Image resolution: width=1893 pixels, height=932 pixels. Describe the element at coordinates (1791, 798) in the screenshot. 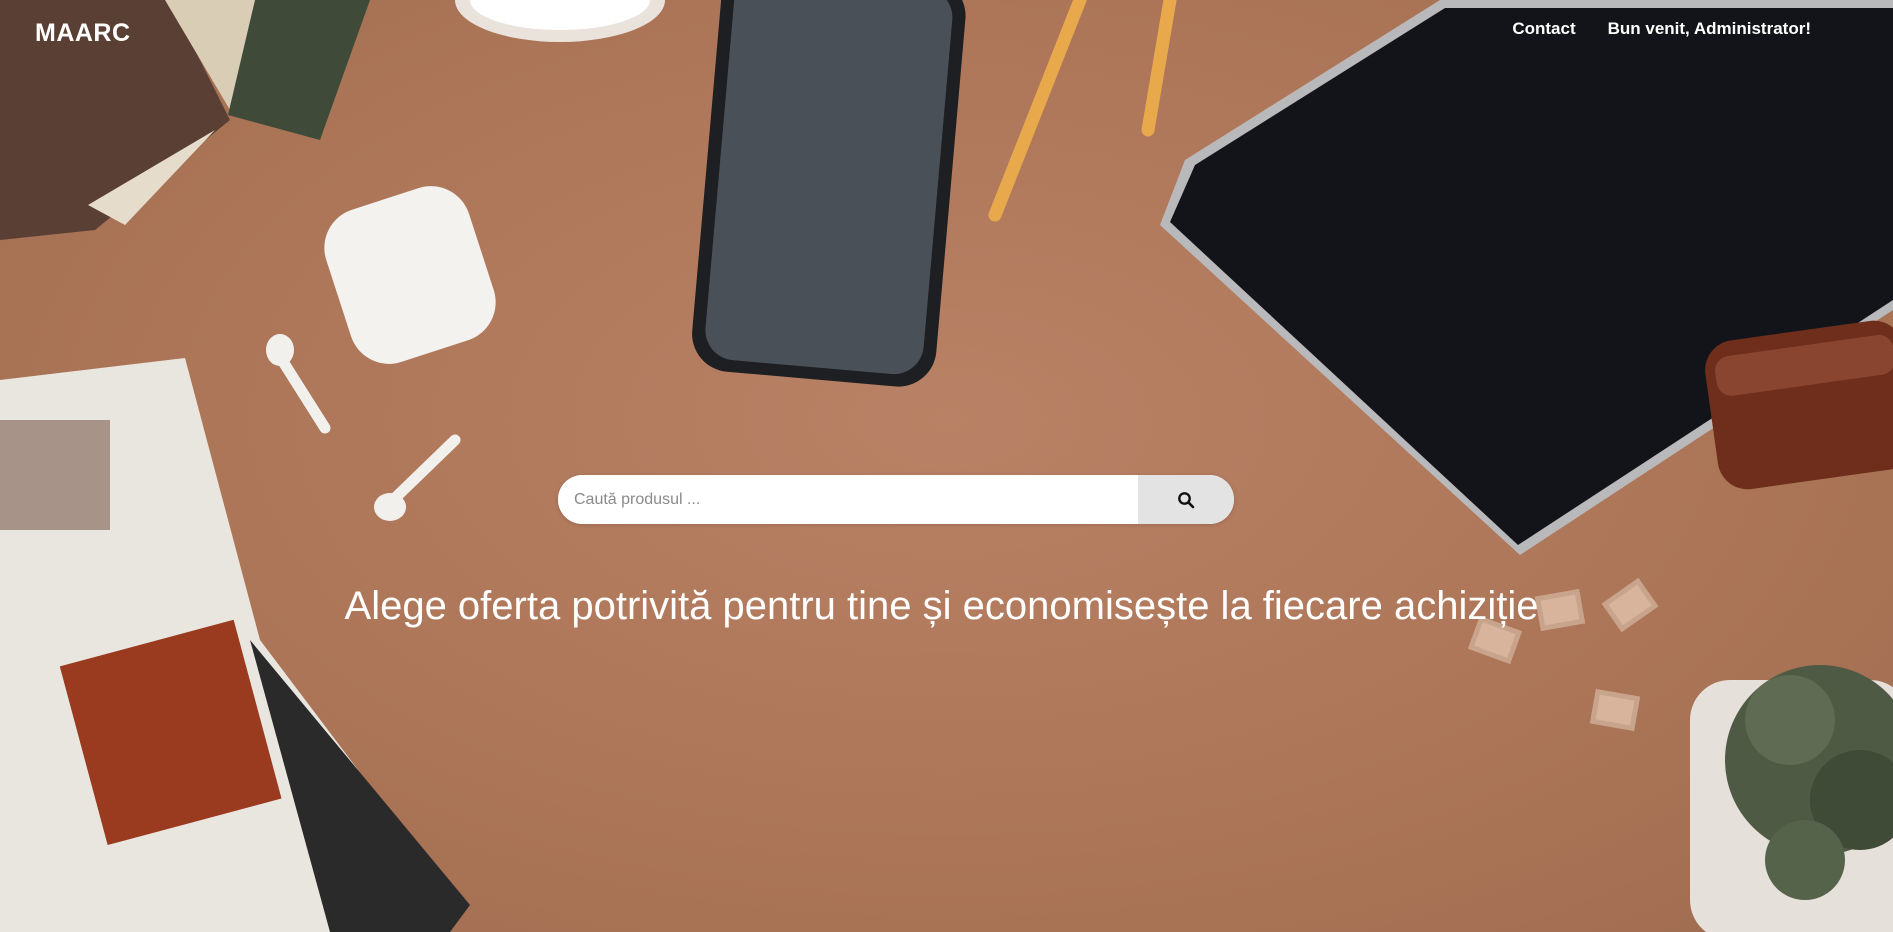

I see `plant-image` at that location.